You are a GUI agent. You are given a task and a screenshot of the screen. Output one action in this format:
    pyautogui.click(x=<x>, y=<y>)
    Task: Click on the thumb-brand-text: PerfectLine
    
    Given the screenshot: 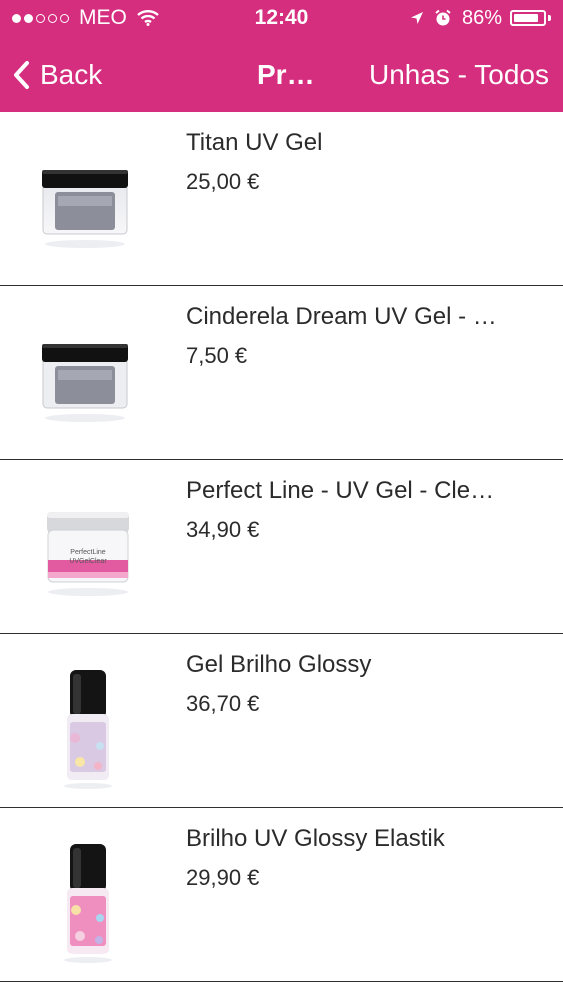 What is the action you would take?
    pyautogui.click(x=88, y=552)
    